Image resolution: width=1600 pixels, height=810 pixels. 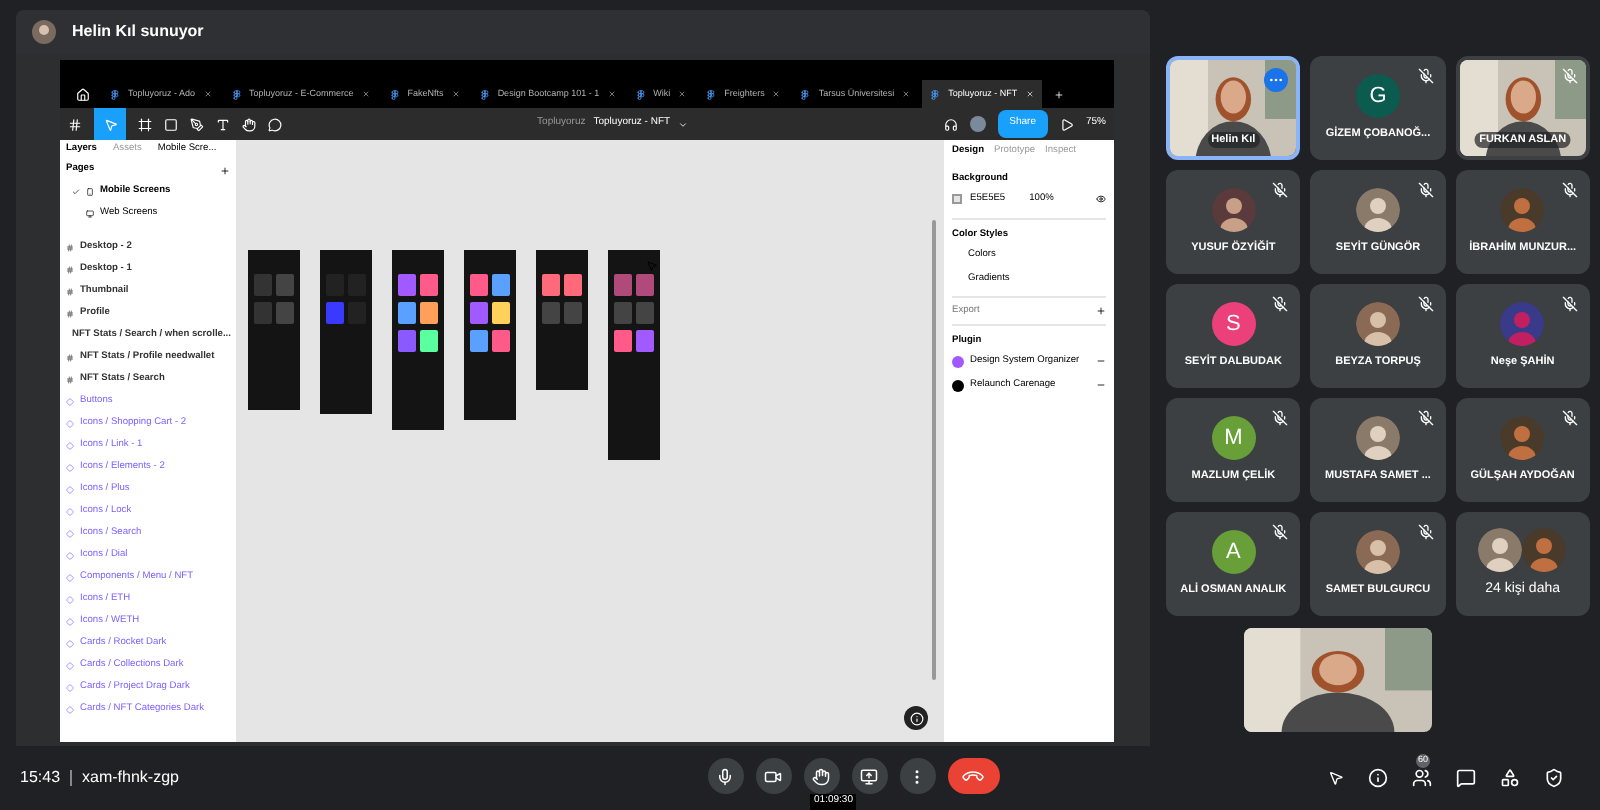 What do you see at coordinates (683, 124) in the screenshot?
I see `dropdown-icon` at bounding box center [683, 124].